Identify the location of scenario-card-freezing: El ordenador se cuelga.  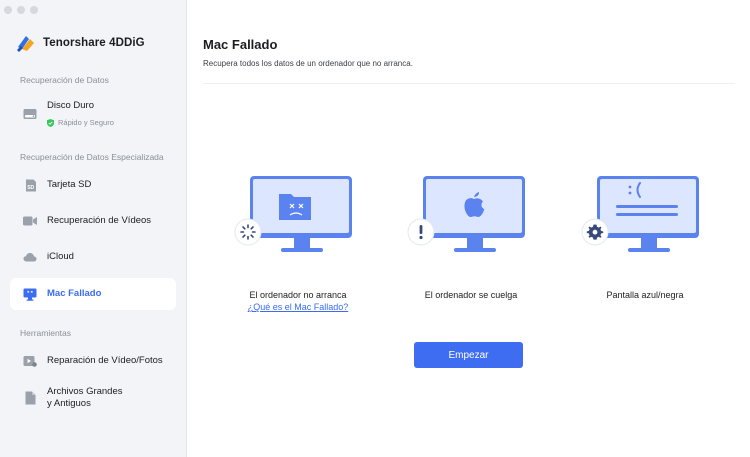
(471, 243).